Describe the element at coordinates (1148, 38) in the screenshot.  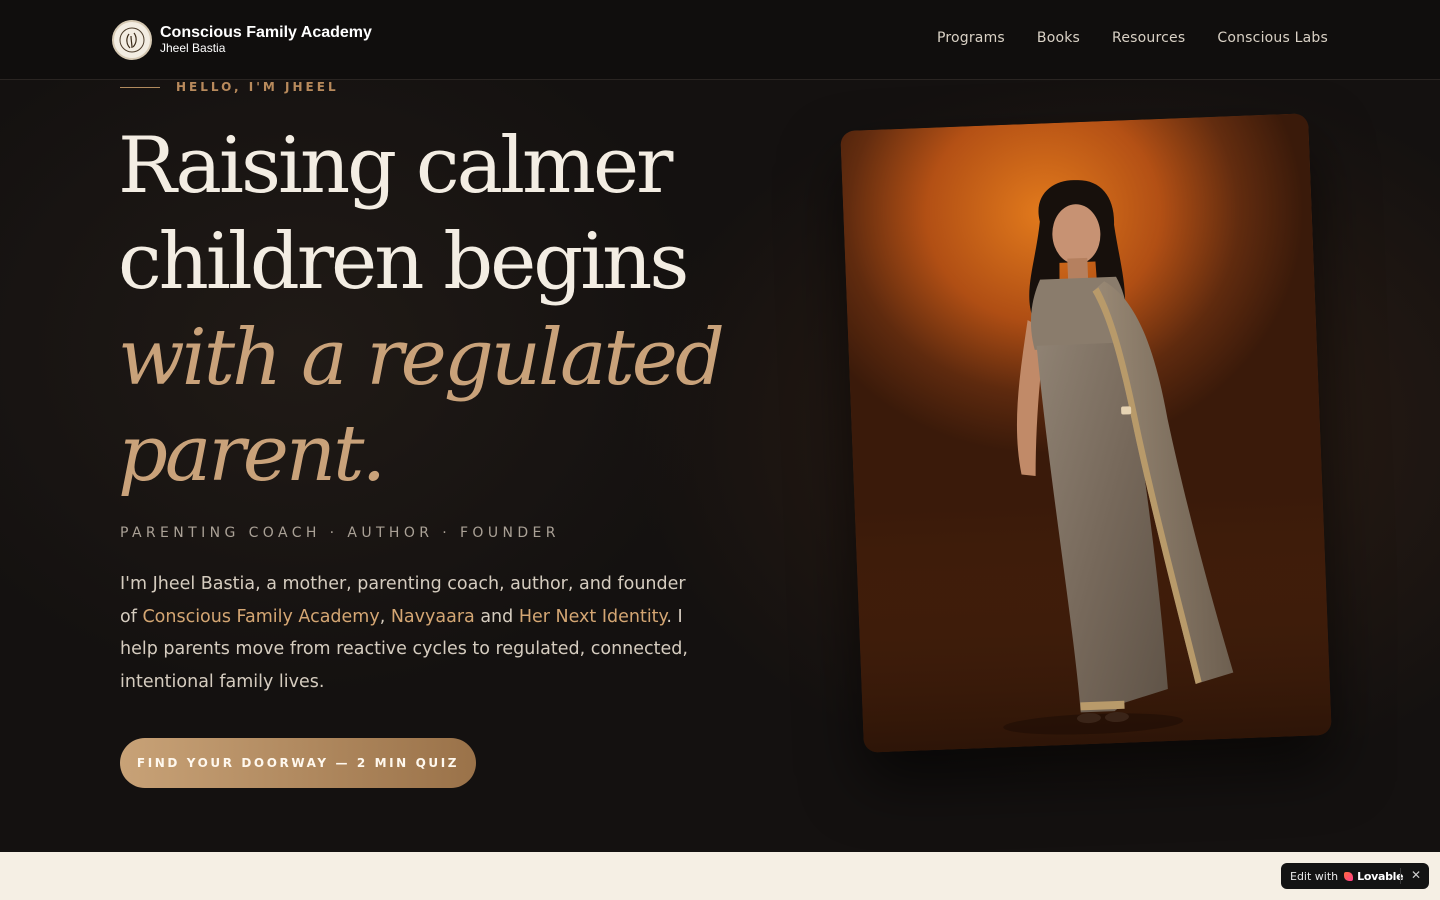
I see `nav-item-resources: Resources` at that location.